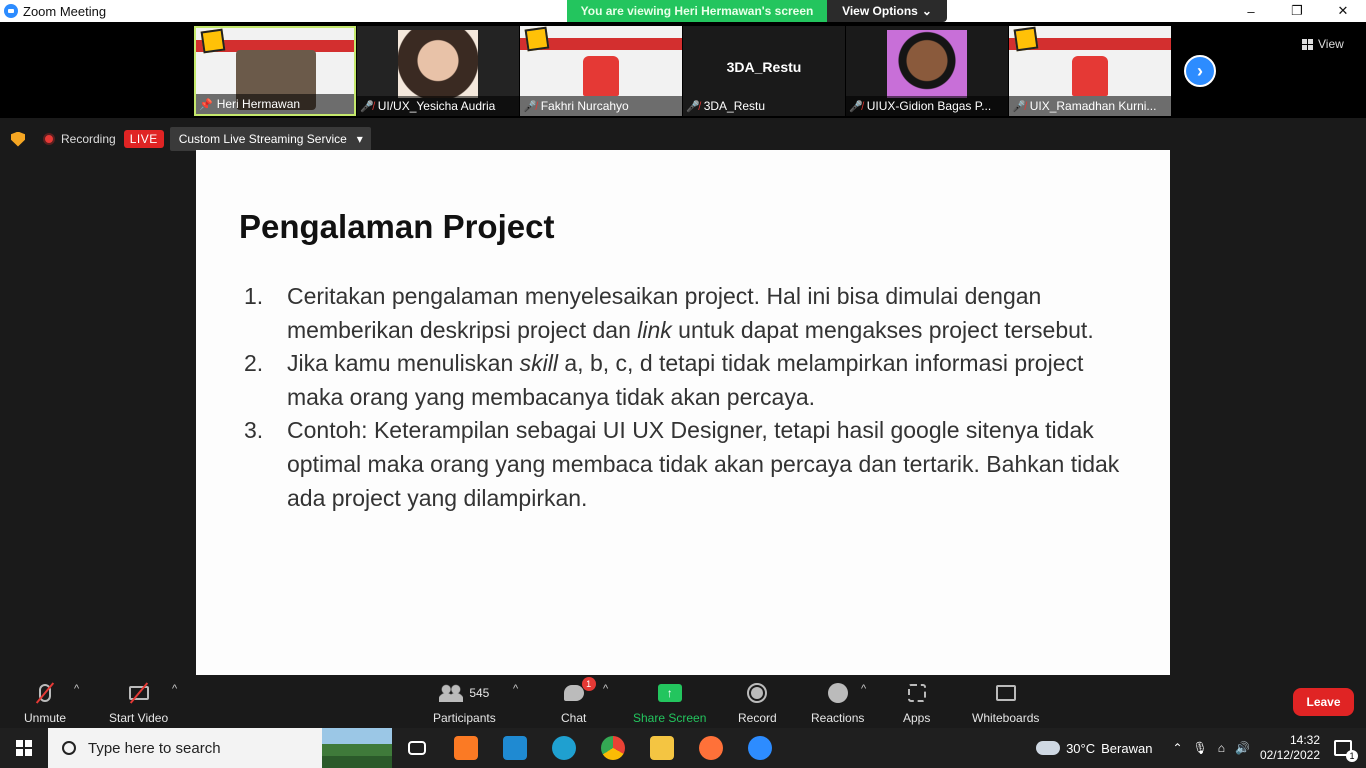 Image resolution: width=1366 pixels, height=768 pixels. I want to click on recording-dot-icon, so click(49, 139).